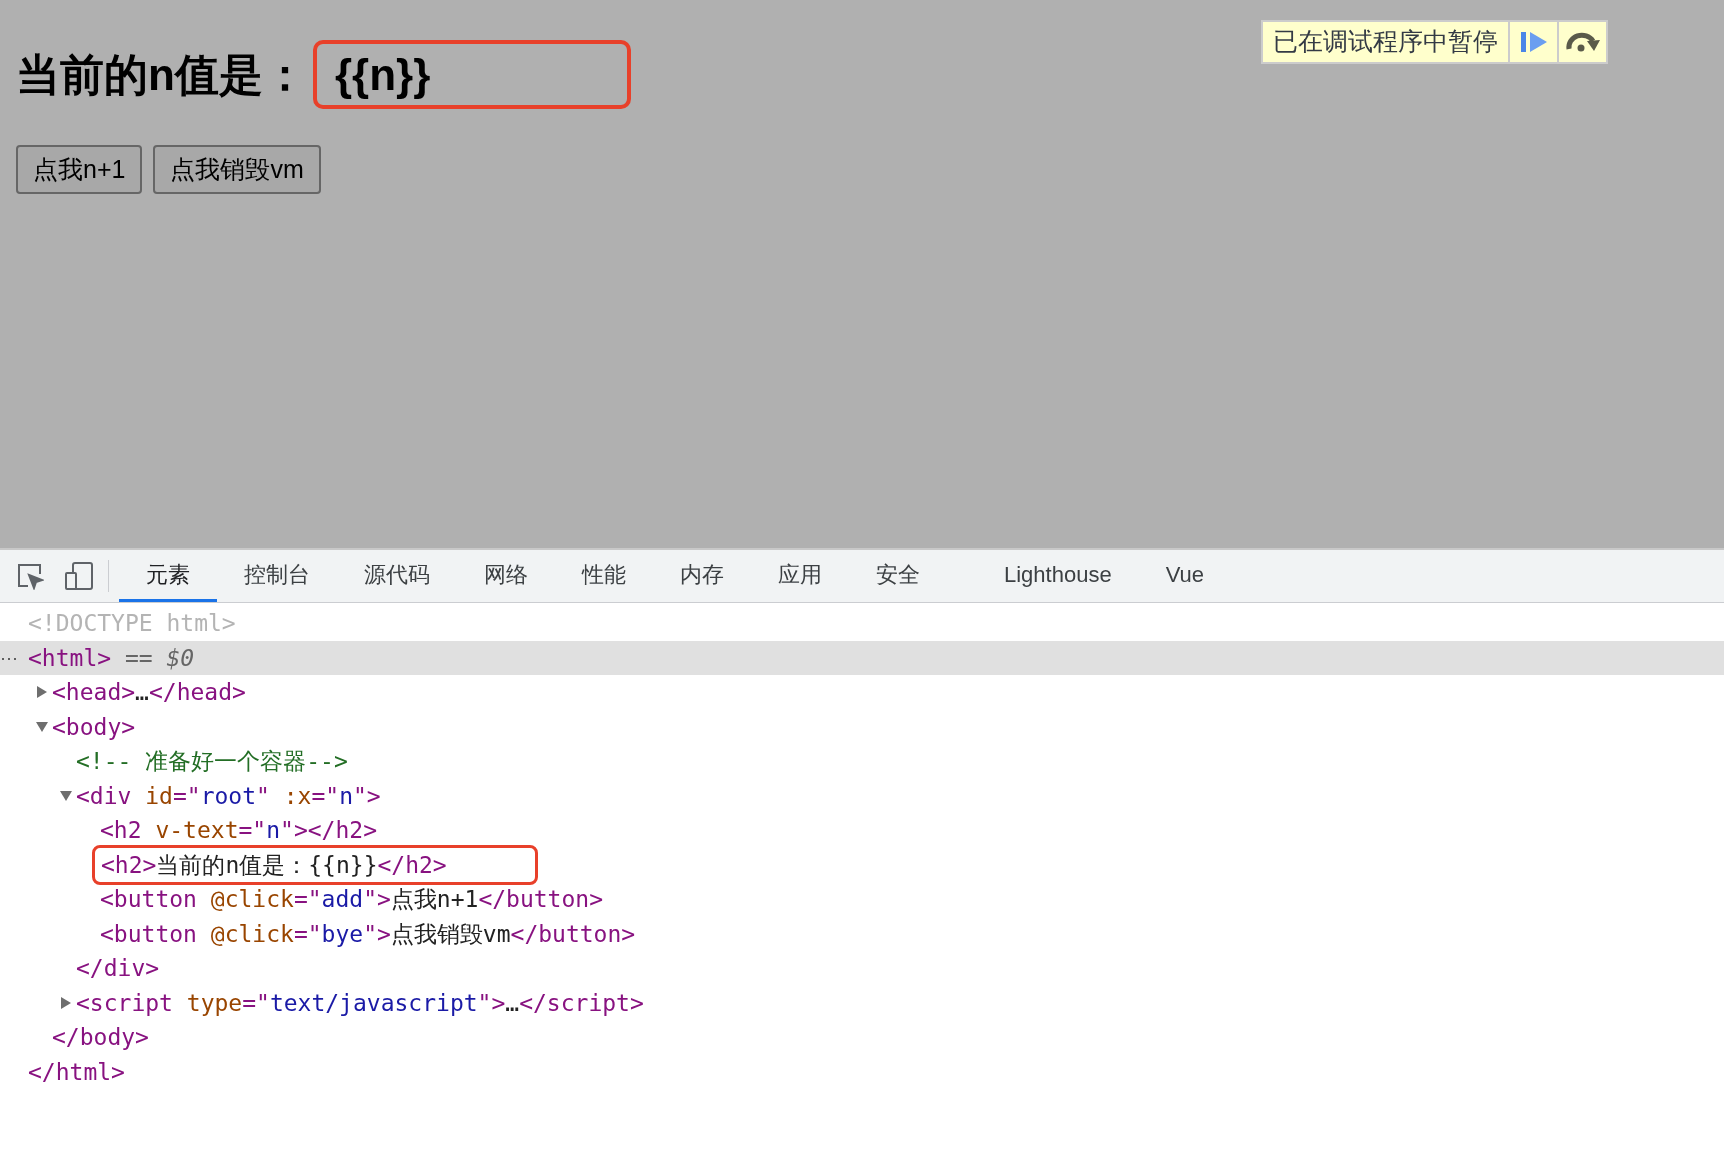 The width and height of the screenshot is (1724, 1158). What do you see at coordinates (506, 576) in the screenshot?
I see `devtools-tab: 网络` at bounding box center [506, 576].